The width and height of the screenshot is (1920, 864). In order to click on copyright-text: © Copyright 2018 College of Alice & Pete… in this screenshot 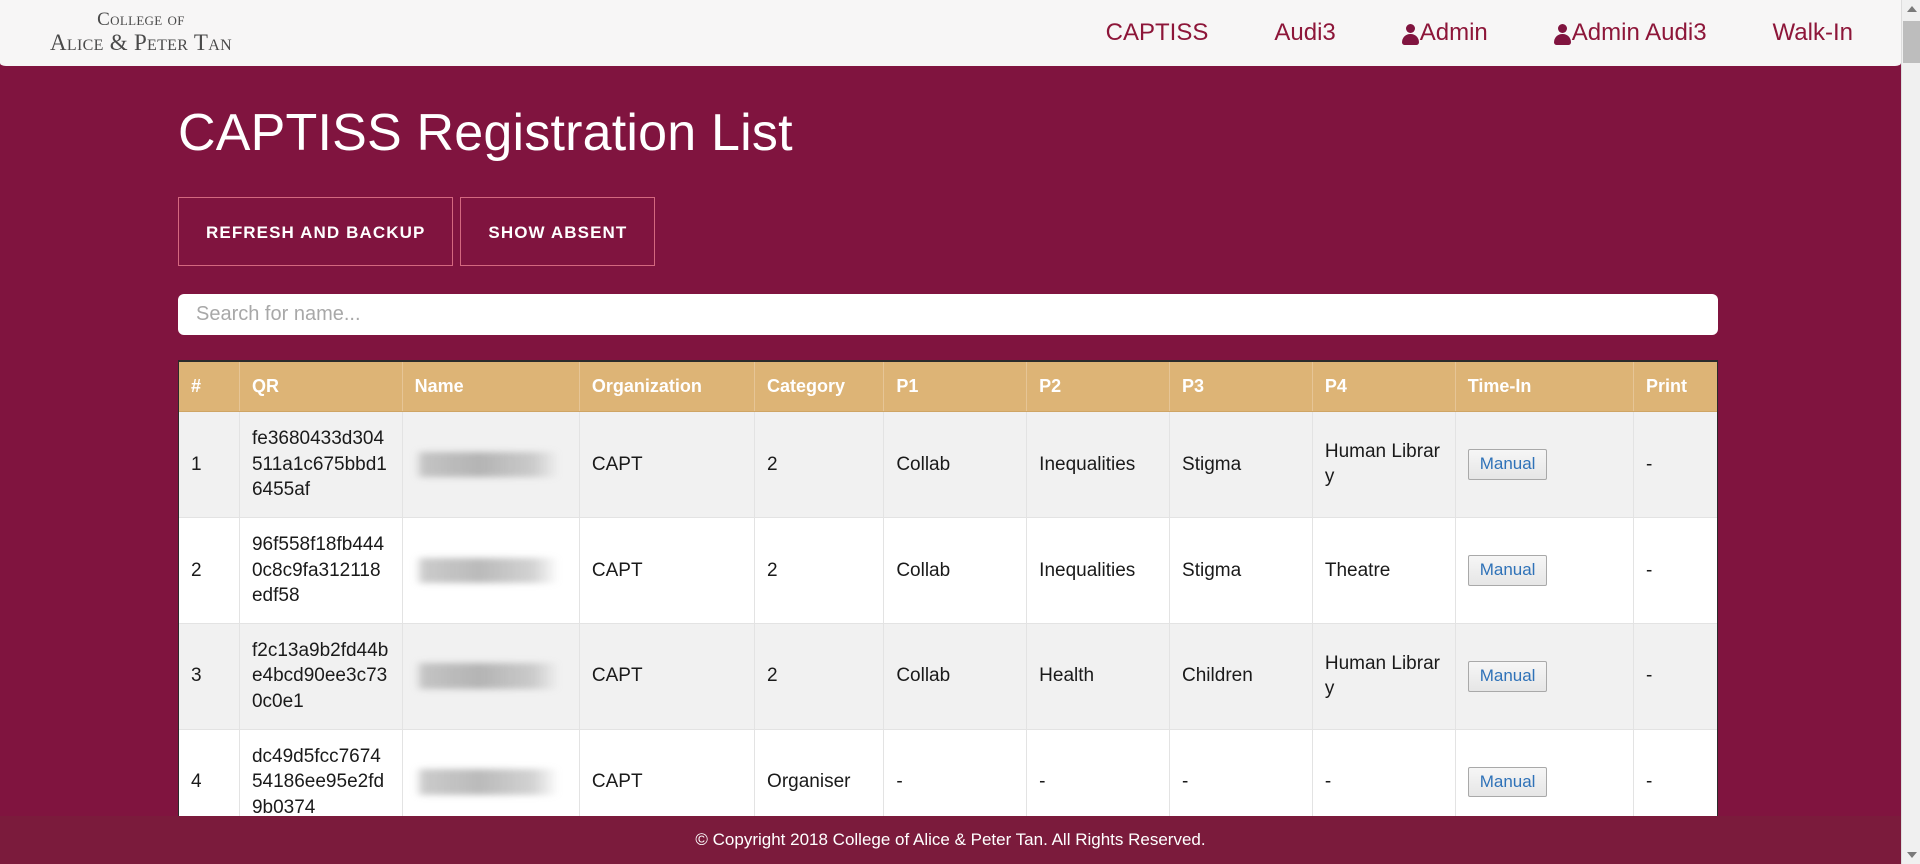, I will do `click(950, 839)`.